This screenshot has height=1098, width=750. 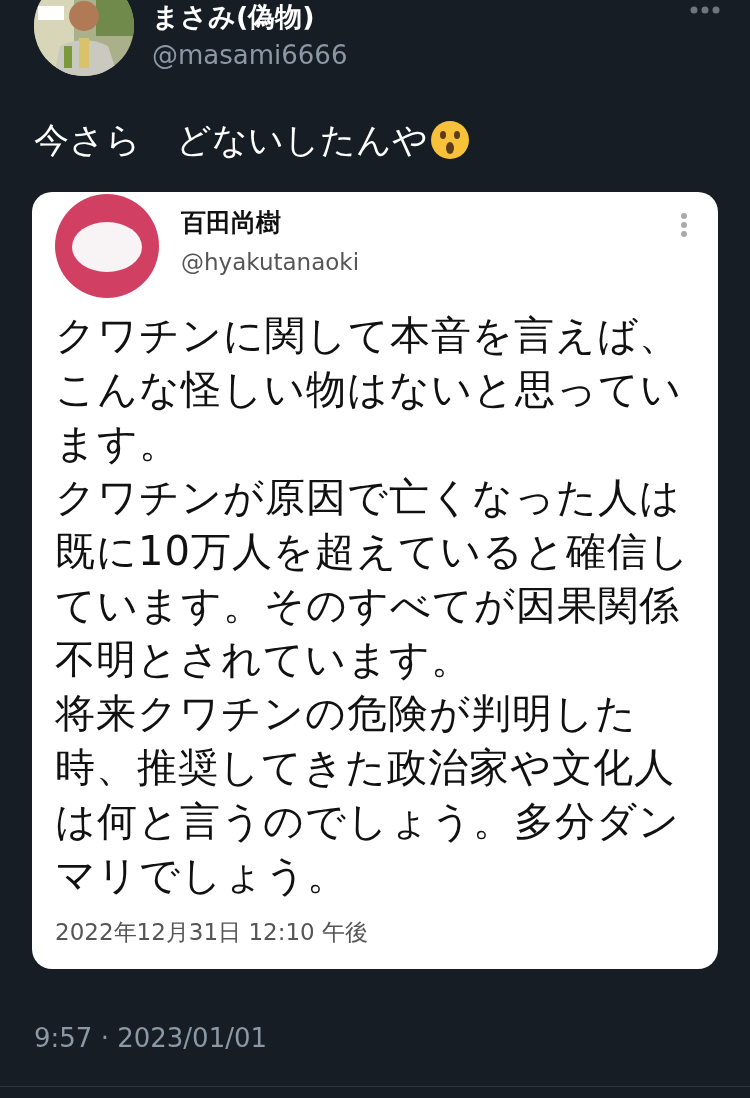 I want to click on quoted-timestamp: 2022年12月31日 12:10 午後, so click(x=212, y=932).